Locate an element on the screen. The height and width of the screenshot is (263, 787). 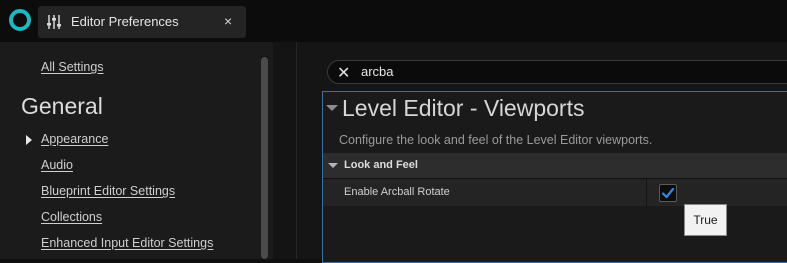
checkmark-icon is located at coordinates (668, 193).